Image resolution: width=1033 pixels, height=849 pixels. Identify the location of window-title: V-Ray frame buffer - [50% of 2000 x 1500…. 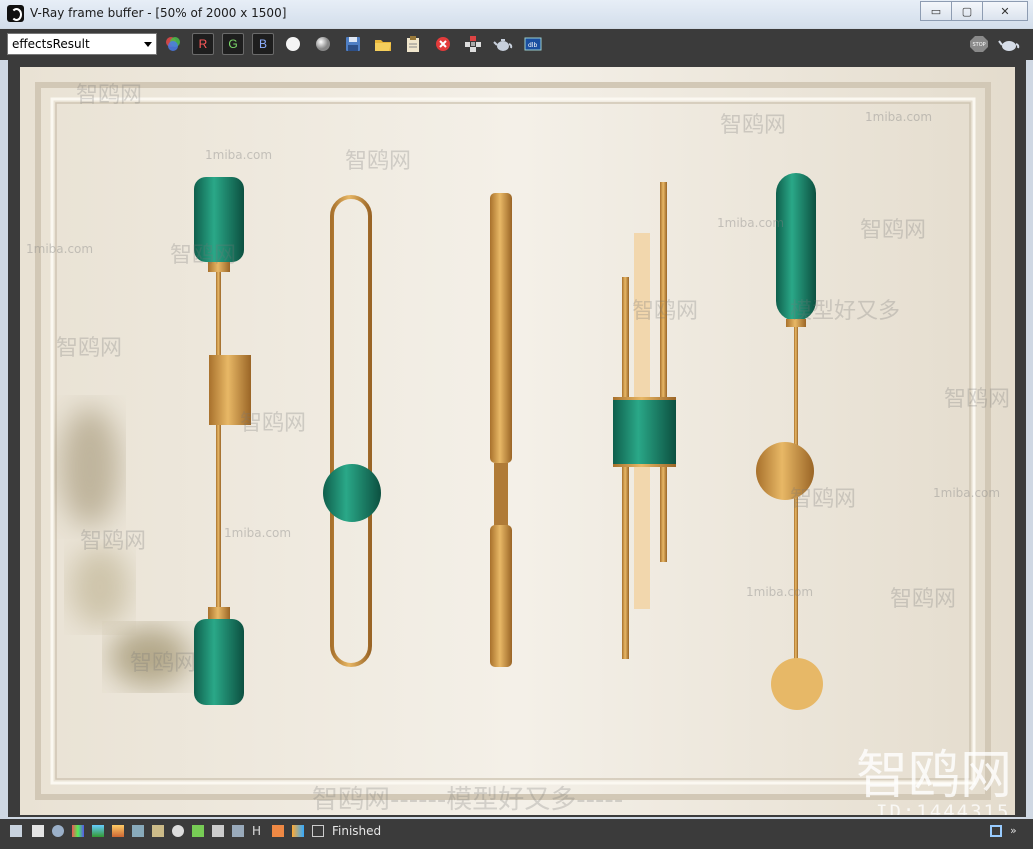
(158, 13).